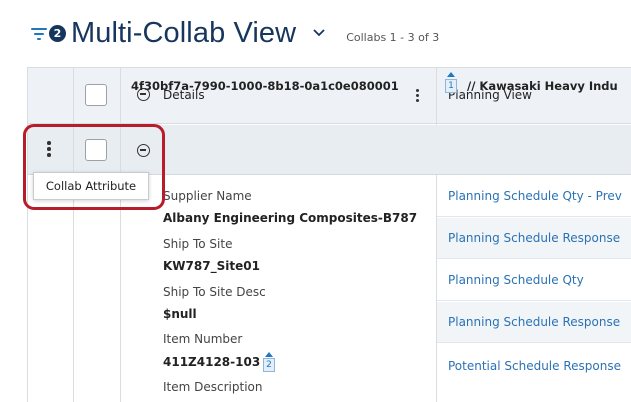 This screenshot has width=631, height=402. Describe the element at coordinates (207, 196) in the screenshot. I see `attribute-label: Supplier Name` at that location.